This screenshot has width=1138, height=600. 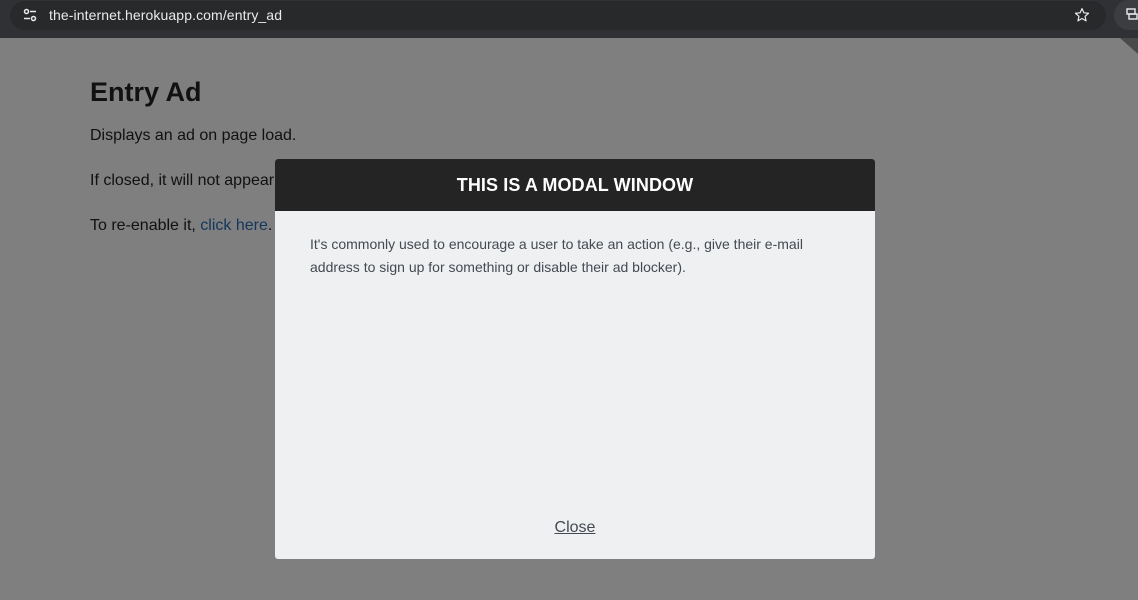 I want to click on close-button: Close, so click(x=575, y=527).